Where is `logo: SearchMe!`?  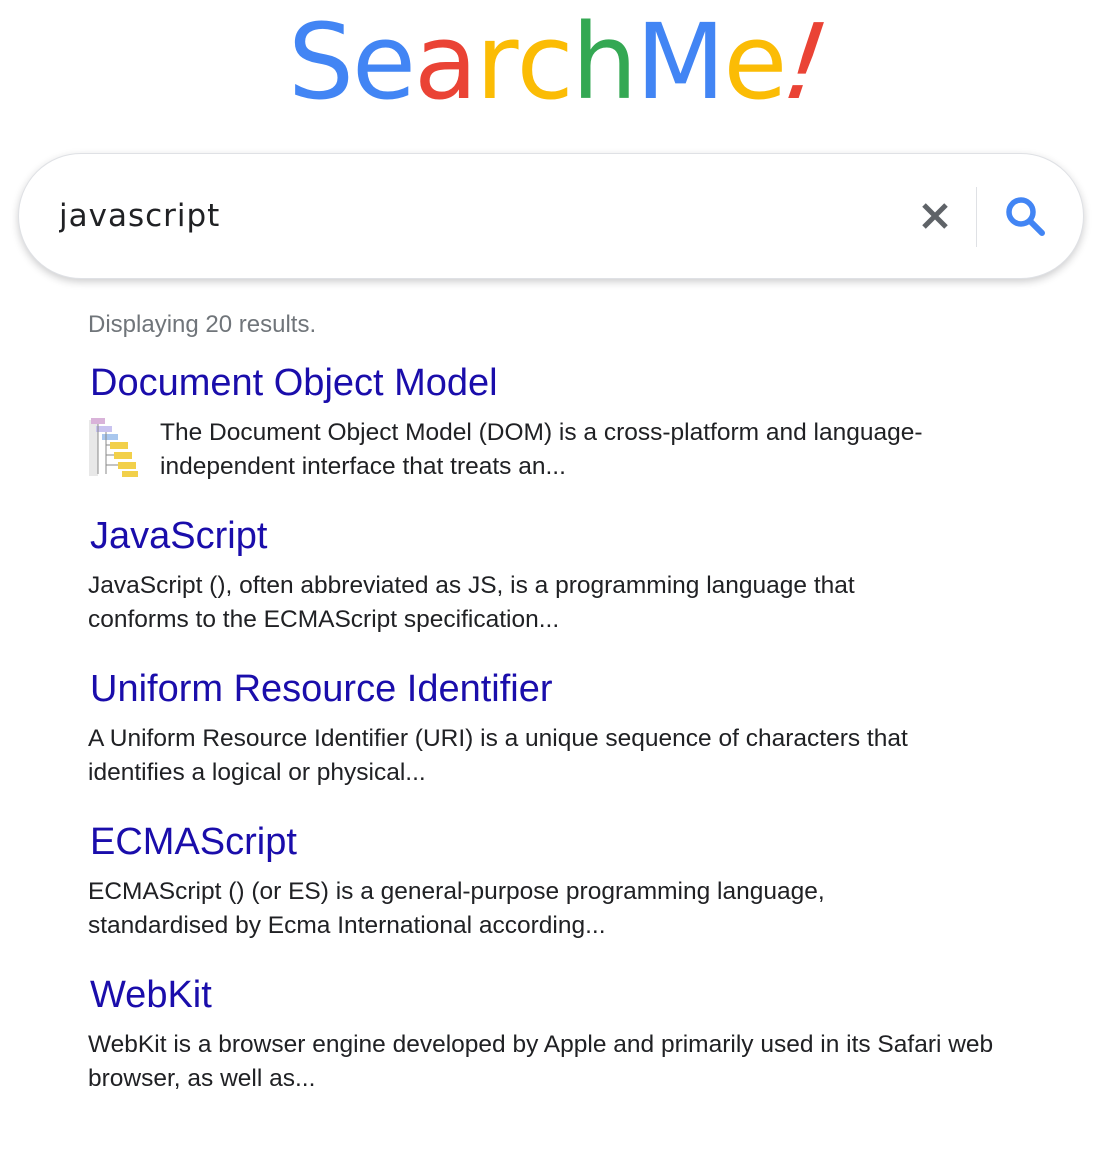 logo: SearchMe! is located at coordinates (556, 62).